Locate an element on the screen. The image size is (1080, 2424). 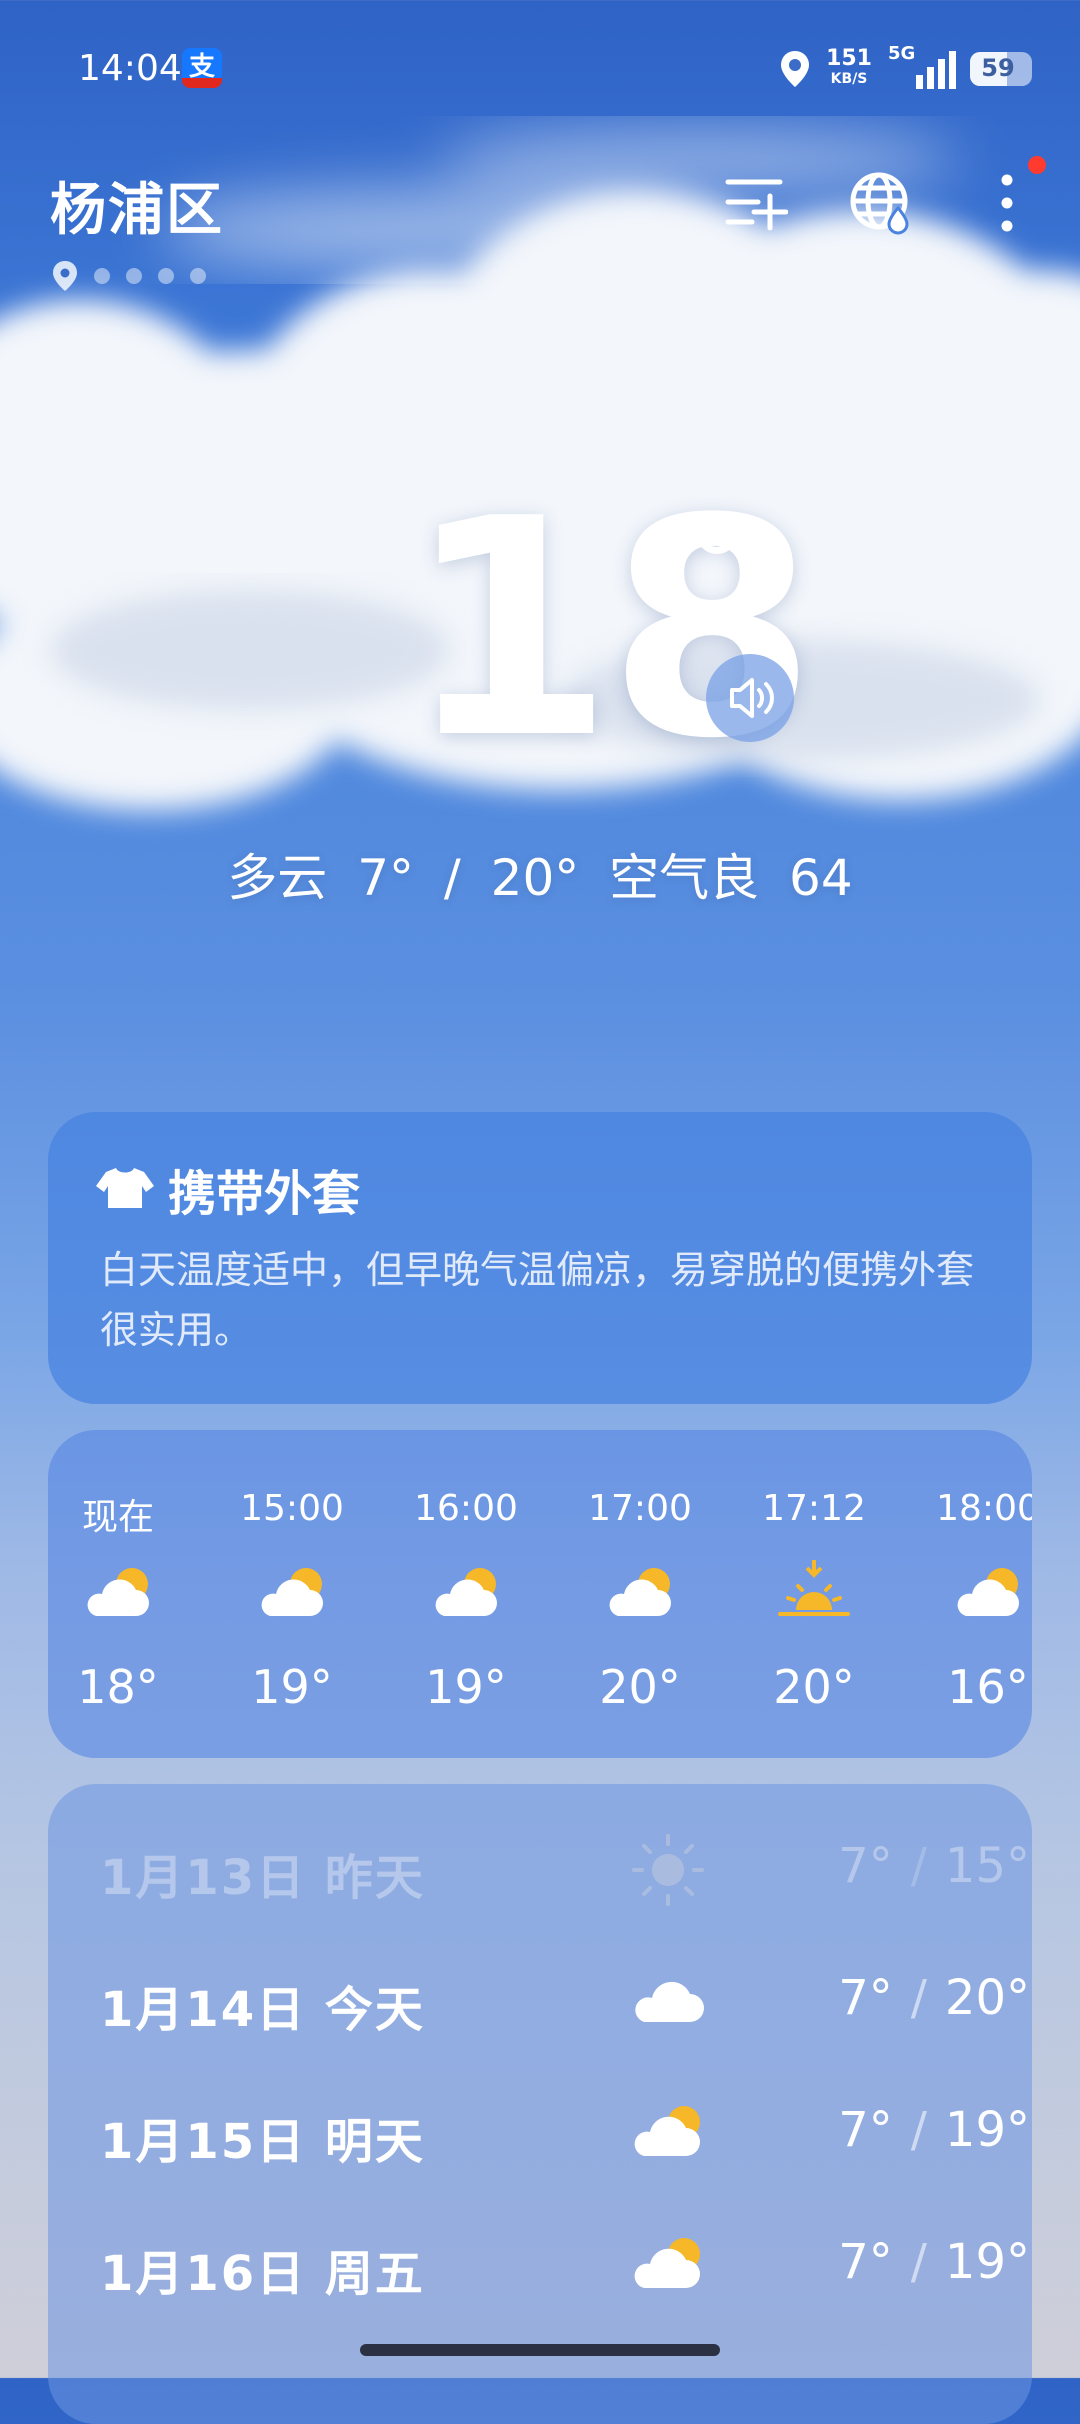
network-speed-value: 151 is located at coordinates (849, 58).